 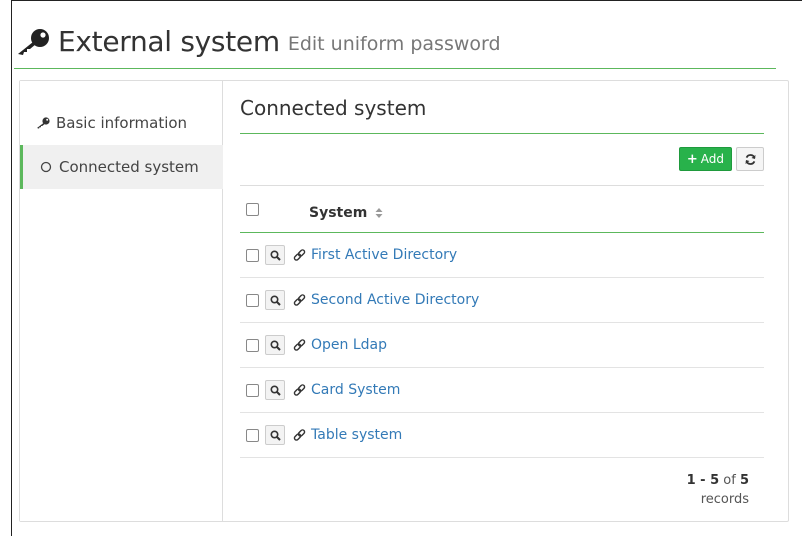 I want to click on plus-icon: +, so click(x=692, y=159).